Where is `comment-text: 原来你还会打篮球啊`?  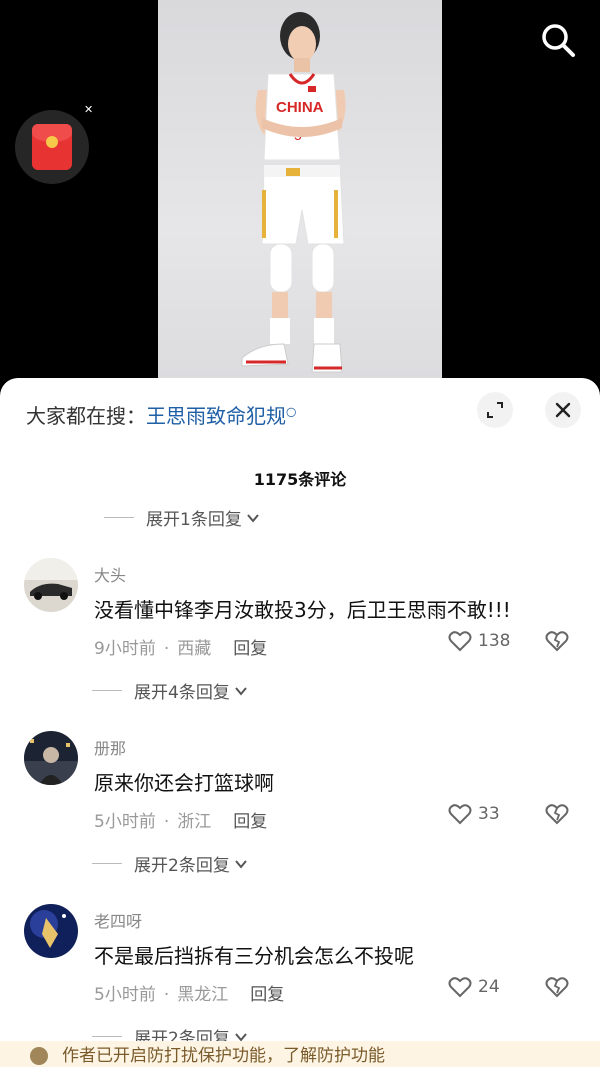 comment-text: 原来你还会打篮球啊 is located at coordinates (184, 783).